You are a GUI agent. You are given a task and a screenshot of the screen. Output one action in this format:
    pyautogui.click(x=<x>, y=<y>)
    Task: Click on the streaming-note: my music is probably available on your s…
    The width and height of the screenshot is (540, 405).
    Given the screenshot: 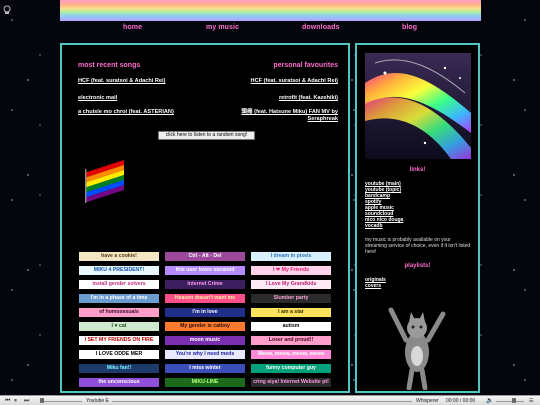 What is the action you would take?
    pyautogui.click(x=418, y=246)
    